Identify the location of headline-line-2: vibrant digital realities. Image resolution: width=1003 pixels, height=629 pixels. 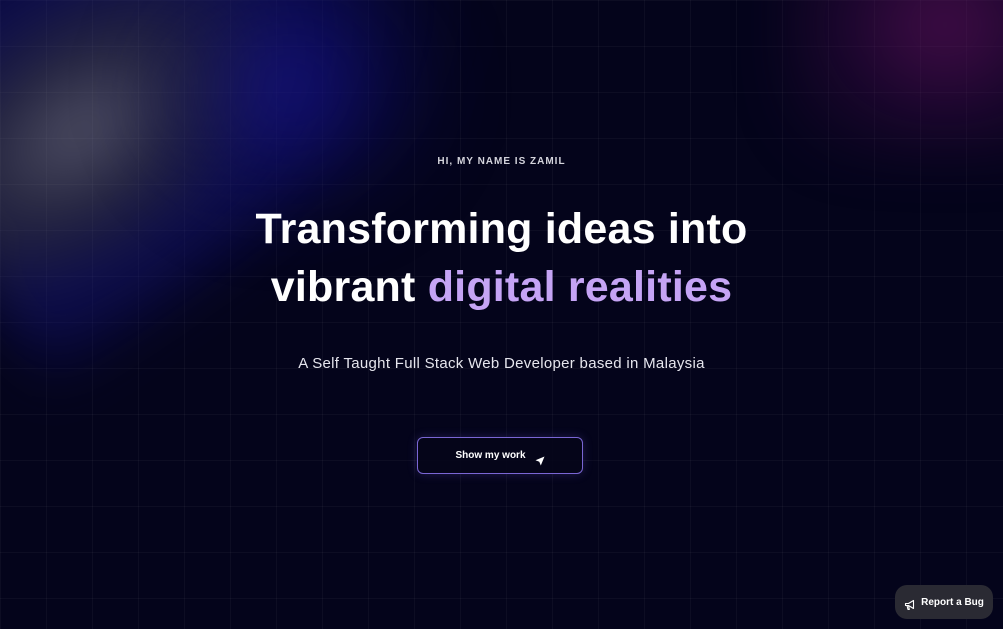
(501, 287).